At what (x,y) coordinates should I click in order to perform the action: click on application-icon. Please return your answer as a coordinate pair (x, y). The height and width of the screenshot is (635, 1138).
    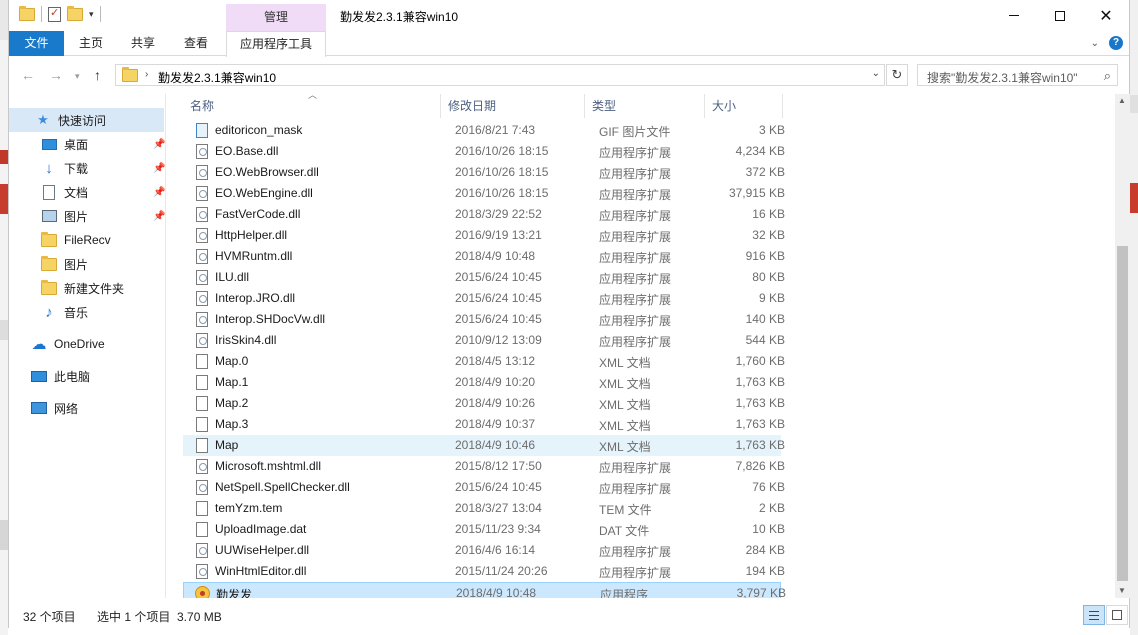
    Looking at the image, I should click on (202, 592).